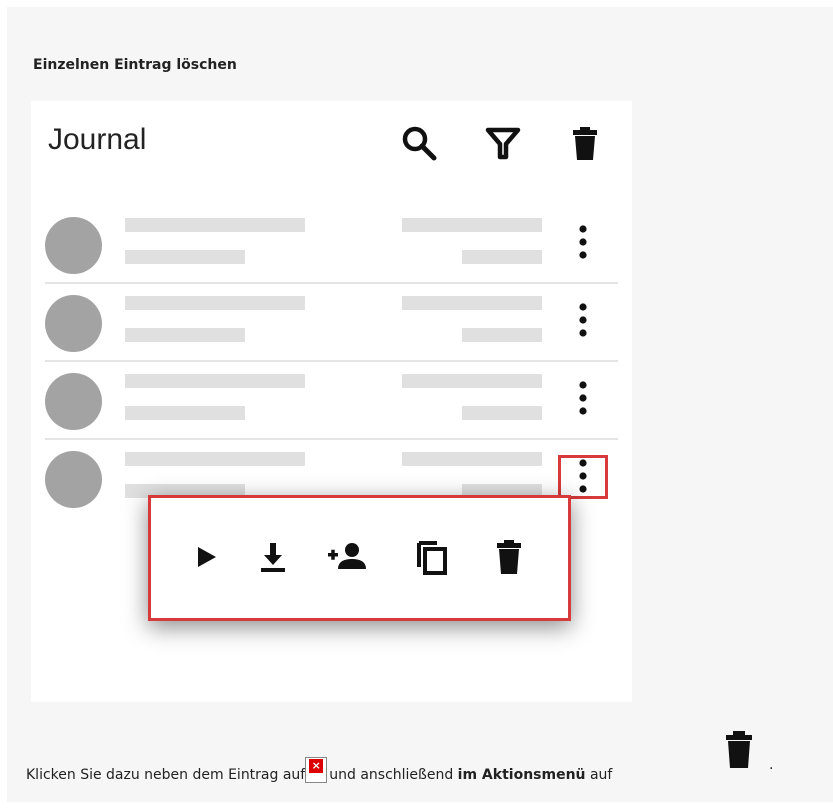 The width and height of the screenshot is (833, 809). I want to click on action-menu, so click(359, 558).